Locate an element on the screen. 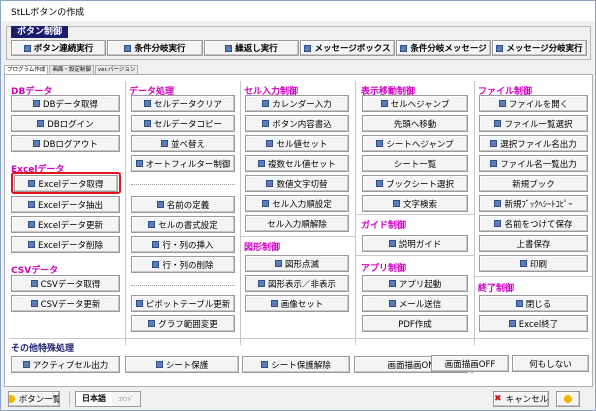  insert-row-col-button: 行・列の挿入 is located at coordinates (183, 244).